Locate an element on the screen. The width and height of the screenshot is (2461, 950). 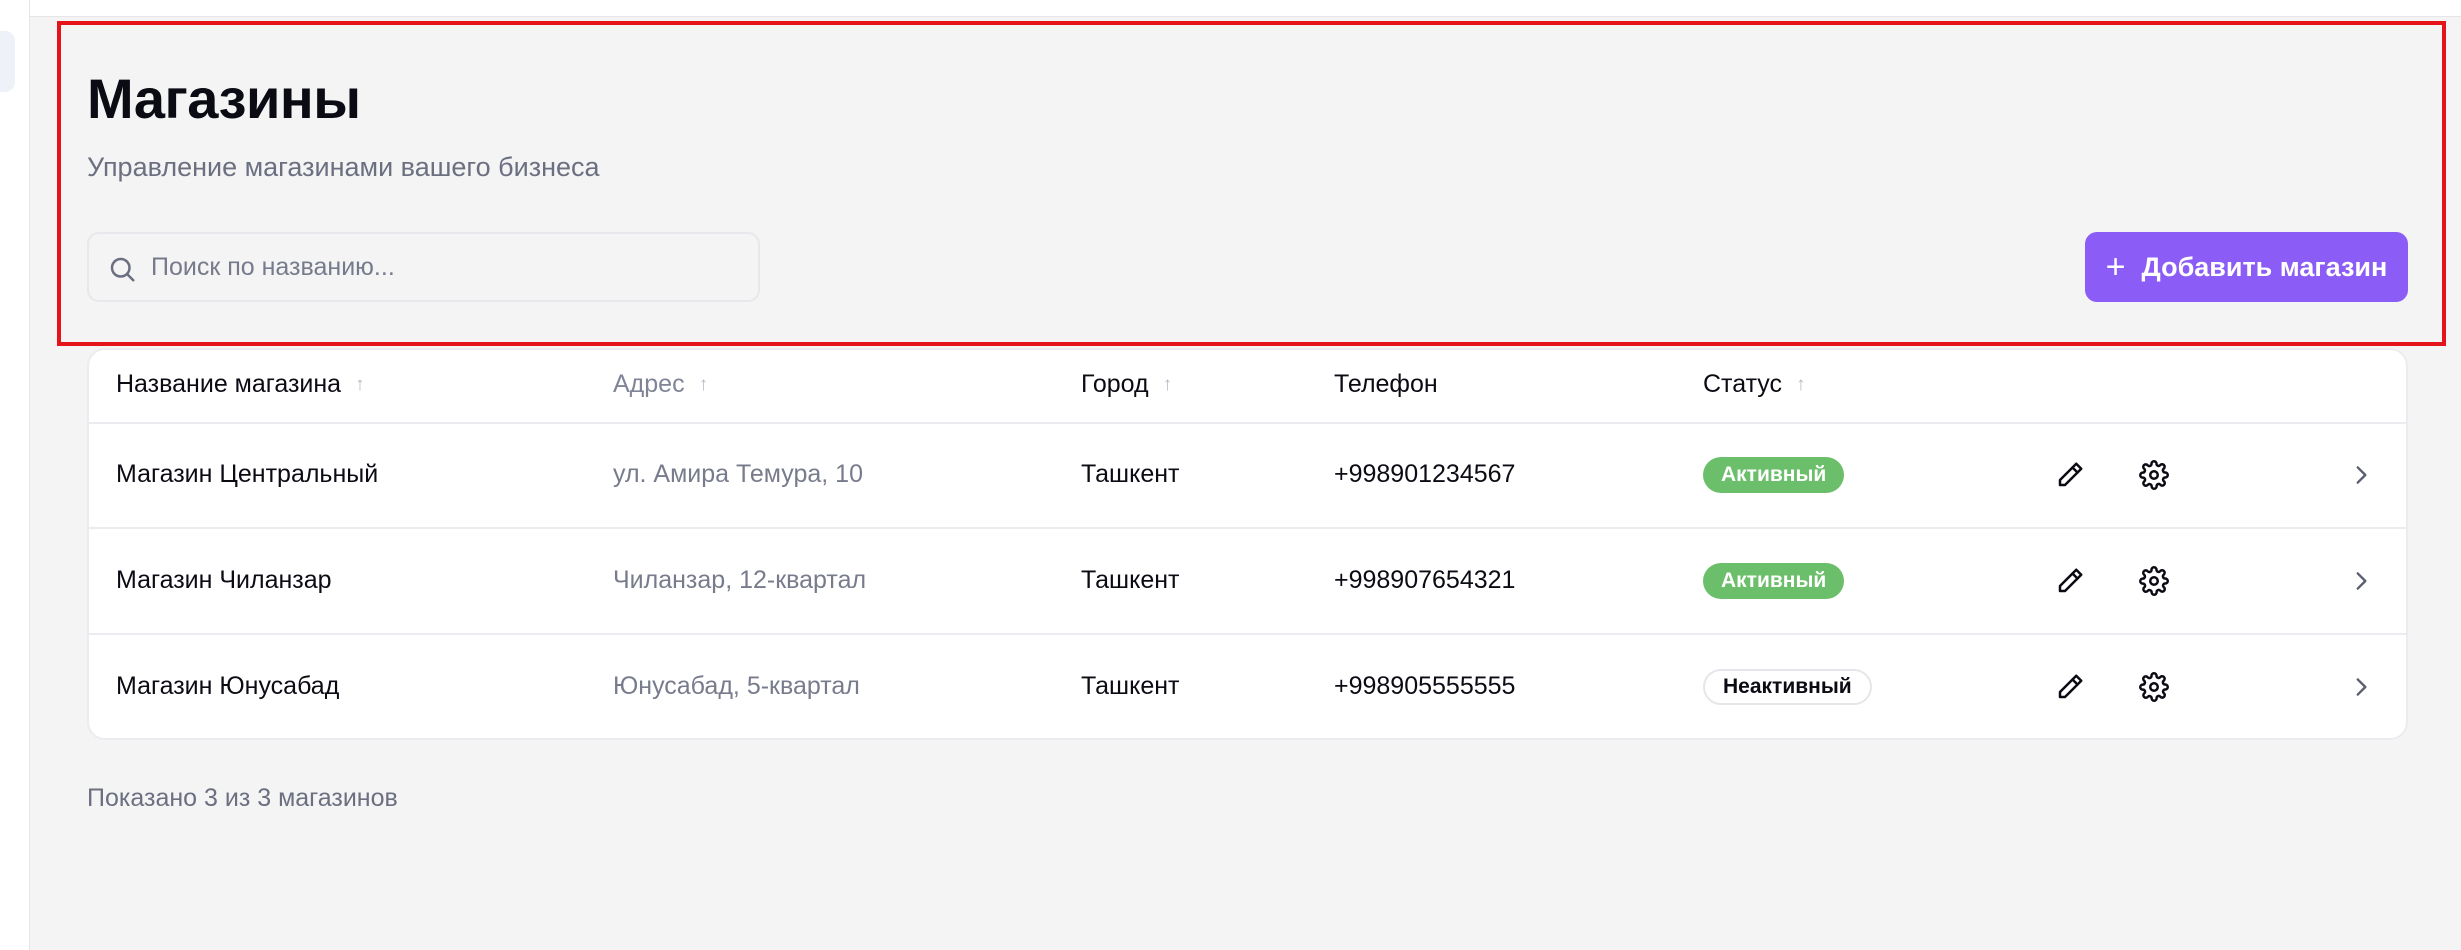
column-header-label: Адрес is located at coordinates (649, 384).